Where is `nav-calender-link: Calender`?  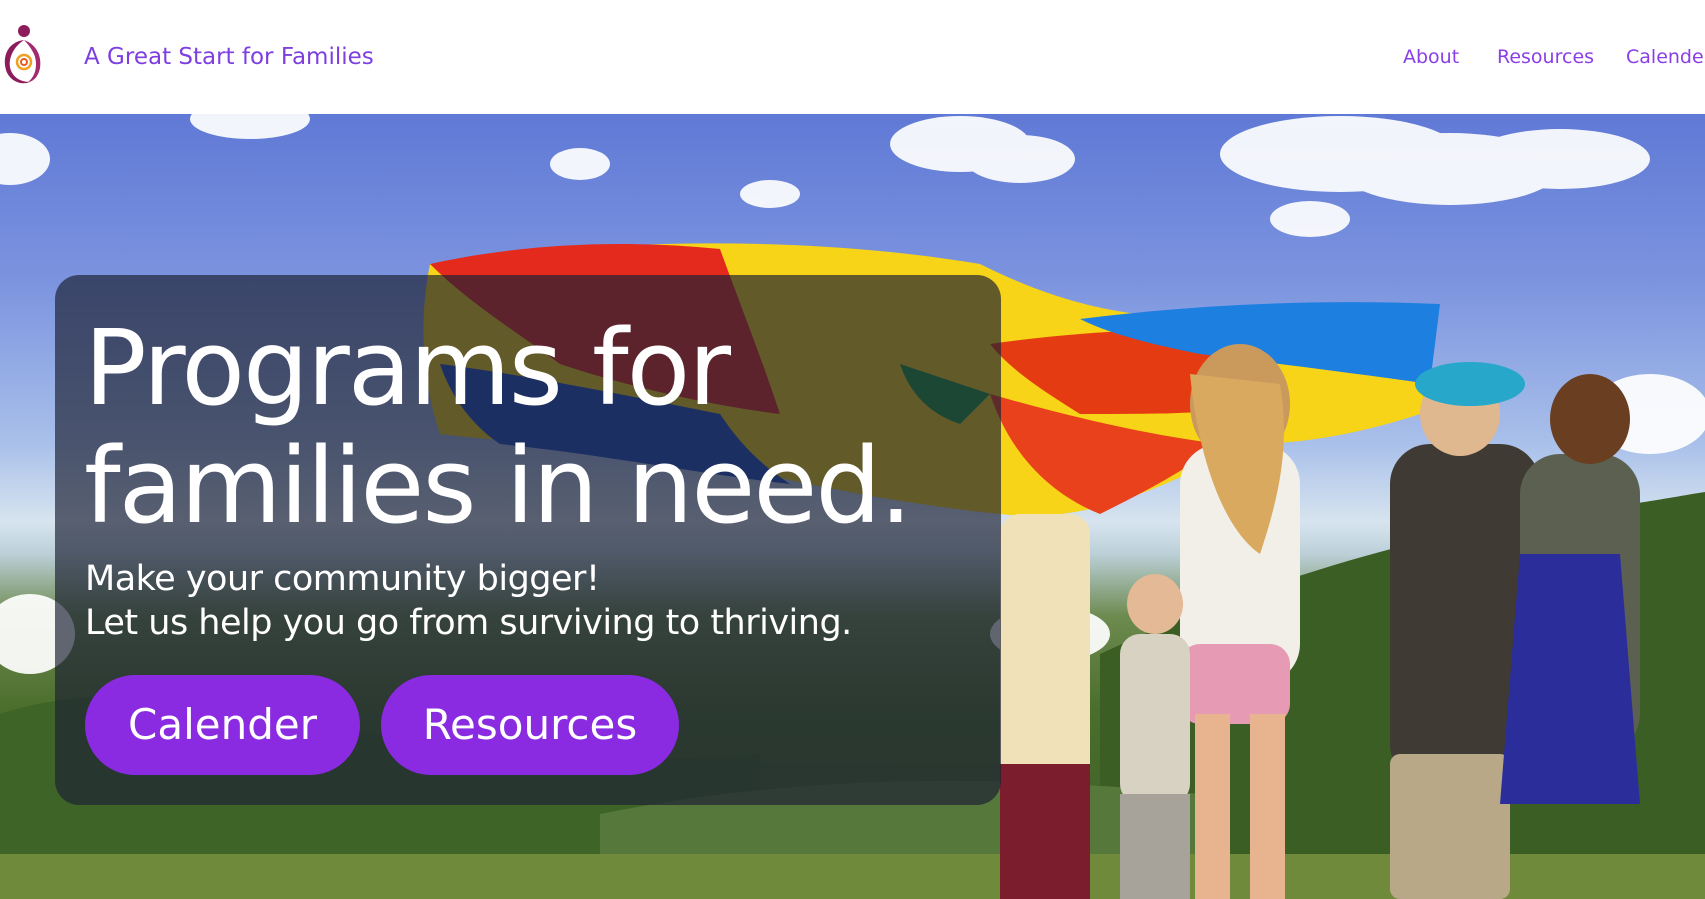
nav-calender-link: Calender is located at coordinates (1665, 57).